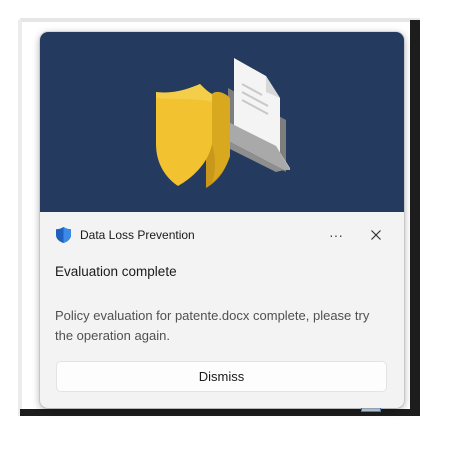 This screenshot has width=462, height=459. What do you see at coordinates (415, 218) in the screenshot?
I see `window-frame-right` at bounding box center [415, 218].